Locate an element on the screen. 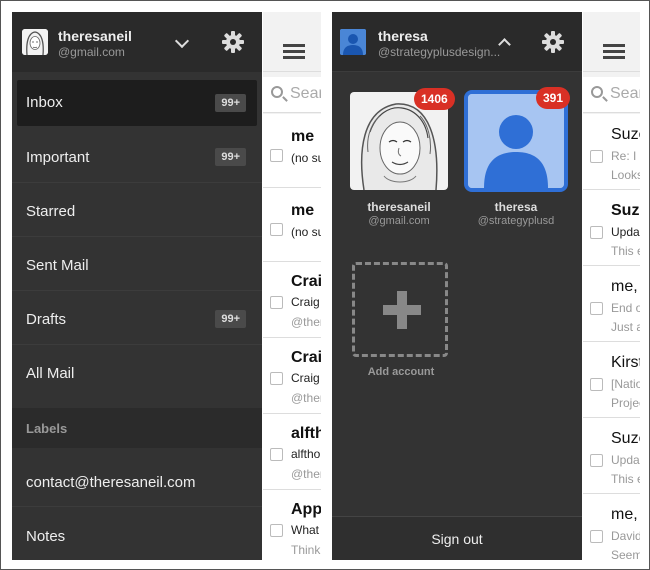 This screenshot has width=650, height=570. chevron-down-icon is located at coordinates (182, 41).